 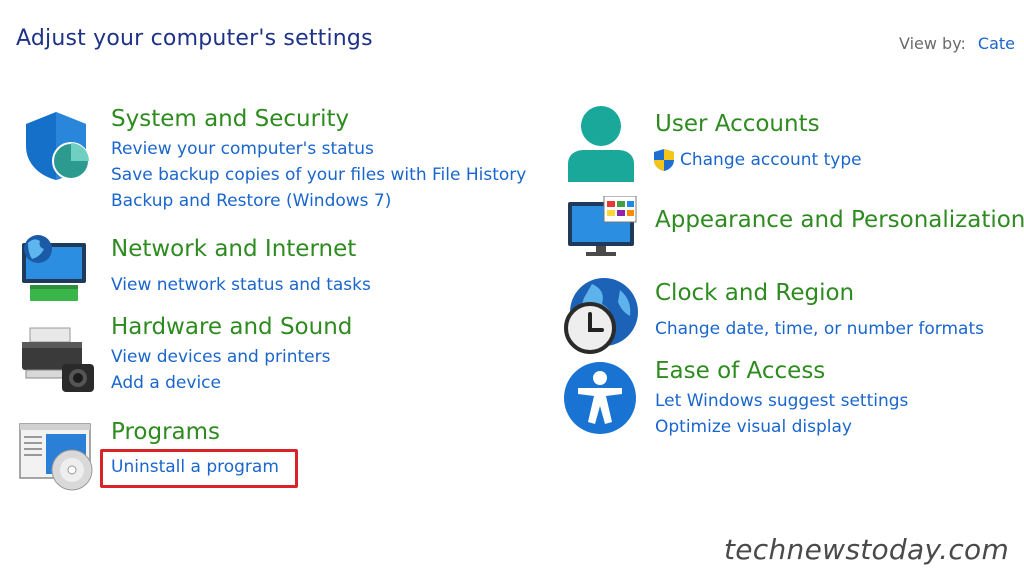 I want to click on link-date-time-formats: Change date, time, or number formats, so click(x=819, y=329).